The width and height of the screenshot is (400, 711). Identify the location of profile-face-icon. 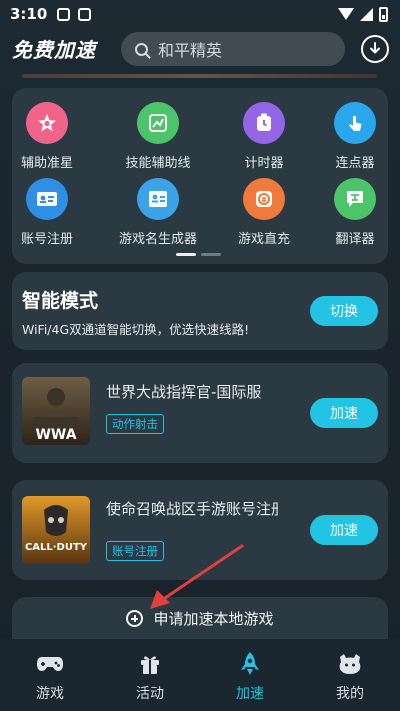
(350, 664).